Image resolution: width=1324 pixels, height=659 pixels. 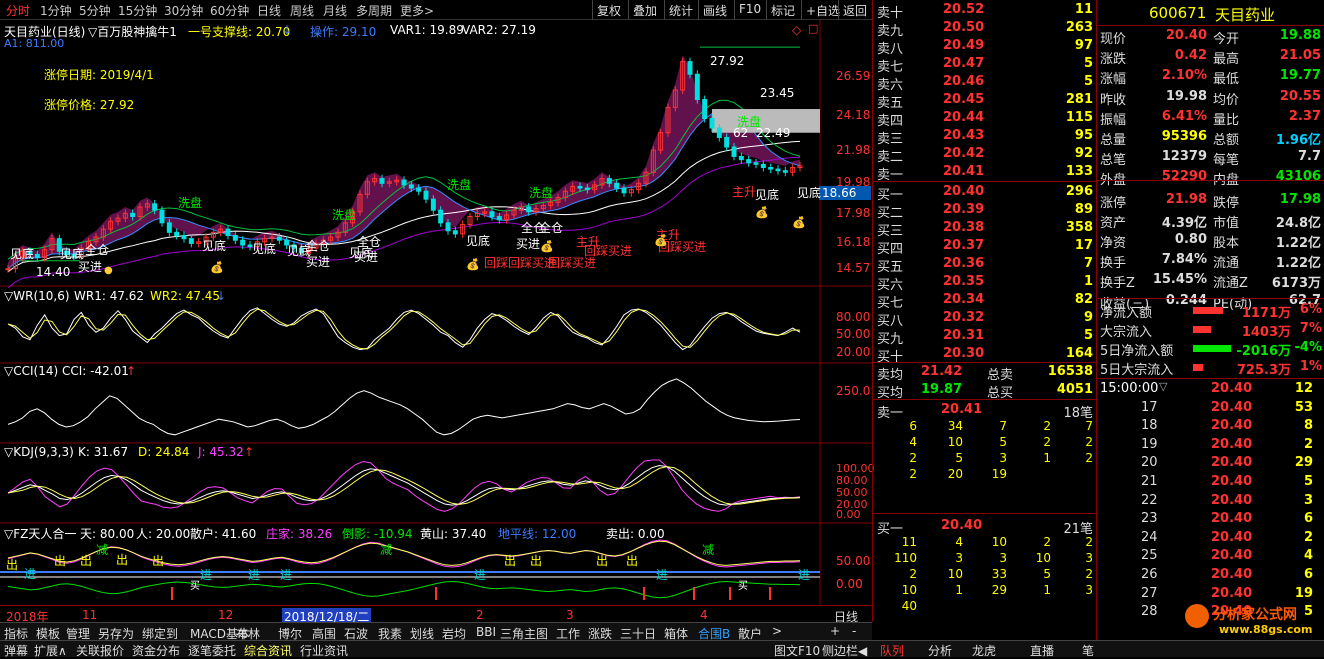 What do you see at coordinates (109, 296) in the screenshot?
I see `wr1-value: WR1: 47.62` at bounding box center [109, 296].